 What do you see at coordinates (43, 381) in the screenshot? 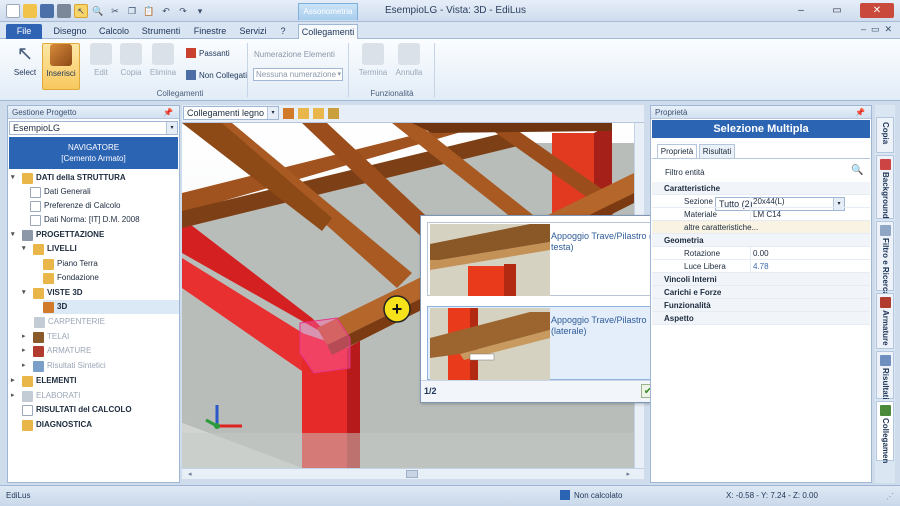
I see `tree-item-elementi: ▸ ELEMENTI` at bounding box center [43, 381].